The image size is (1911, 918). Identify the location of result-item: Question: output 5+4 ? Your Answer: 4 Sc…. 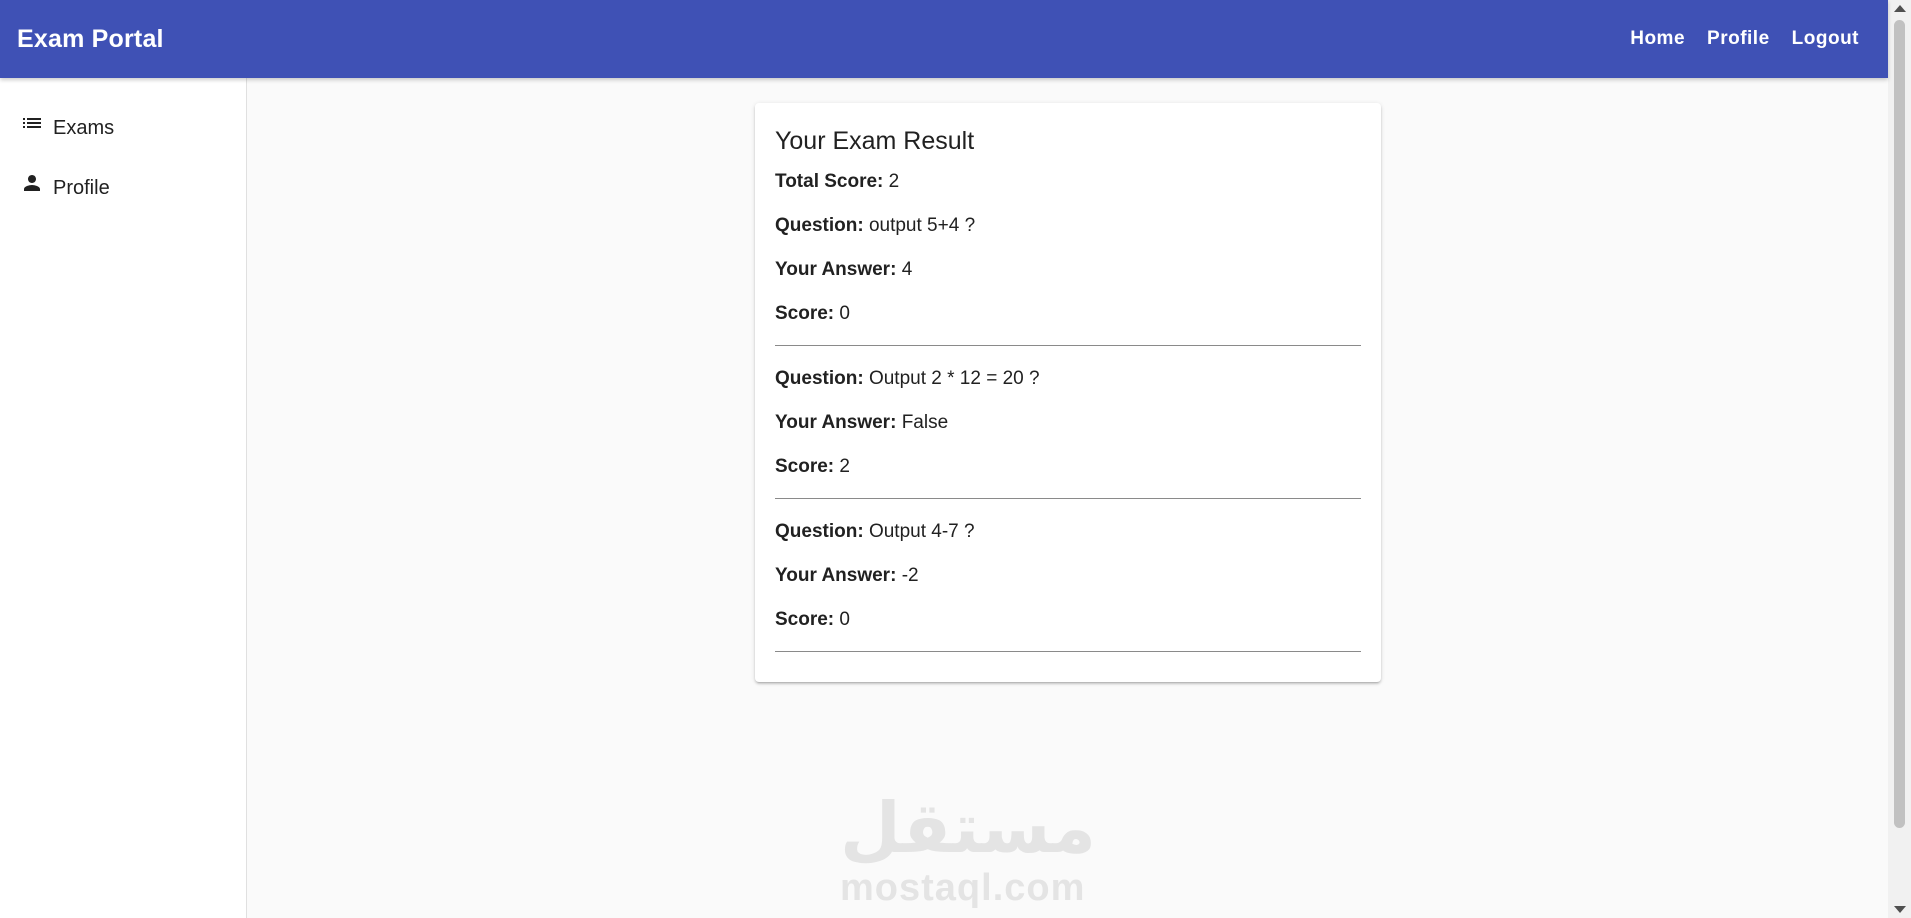
(1068, 280).